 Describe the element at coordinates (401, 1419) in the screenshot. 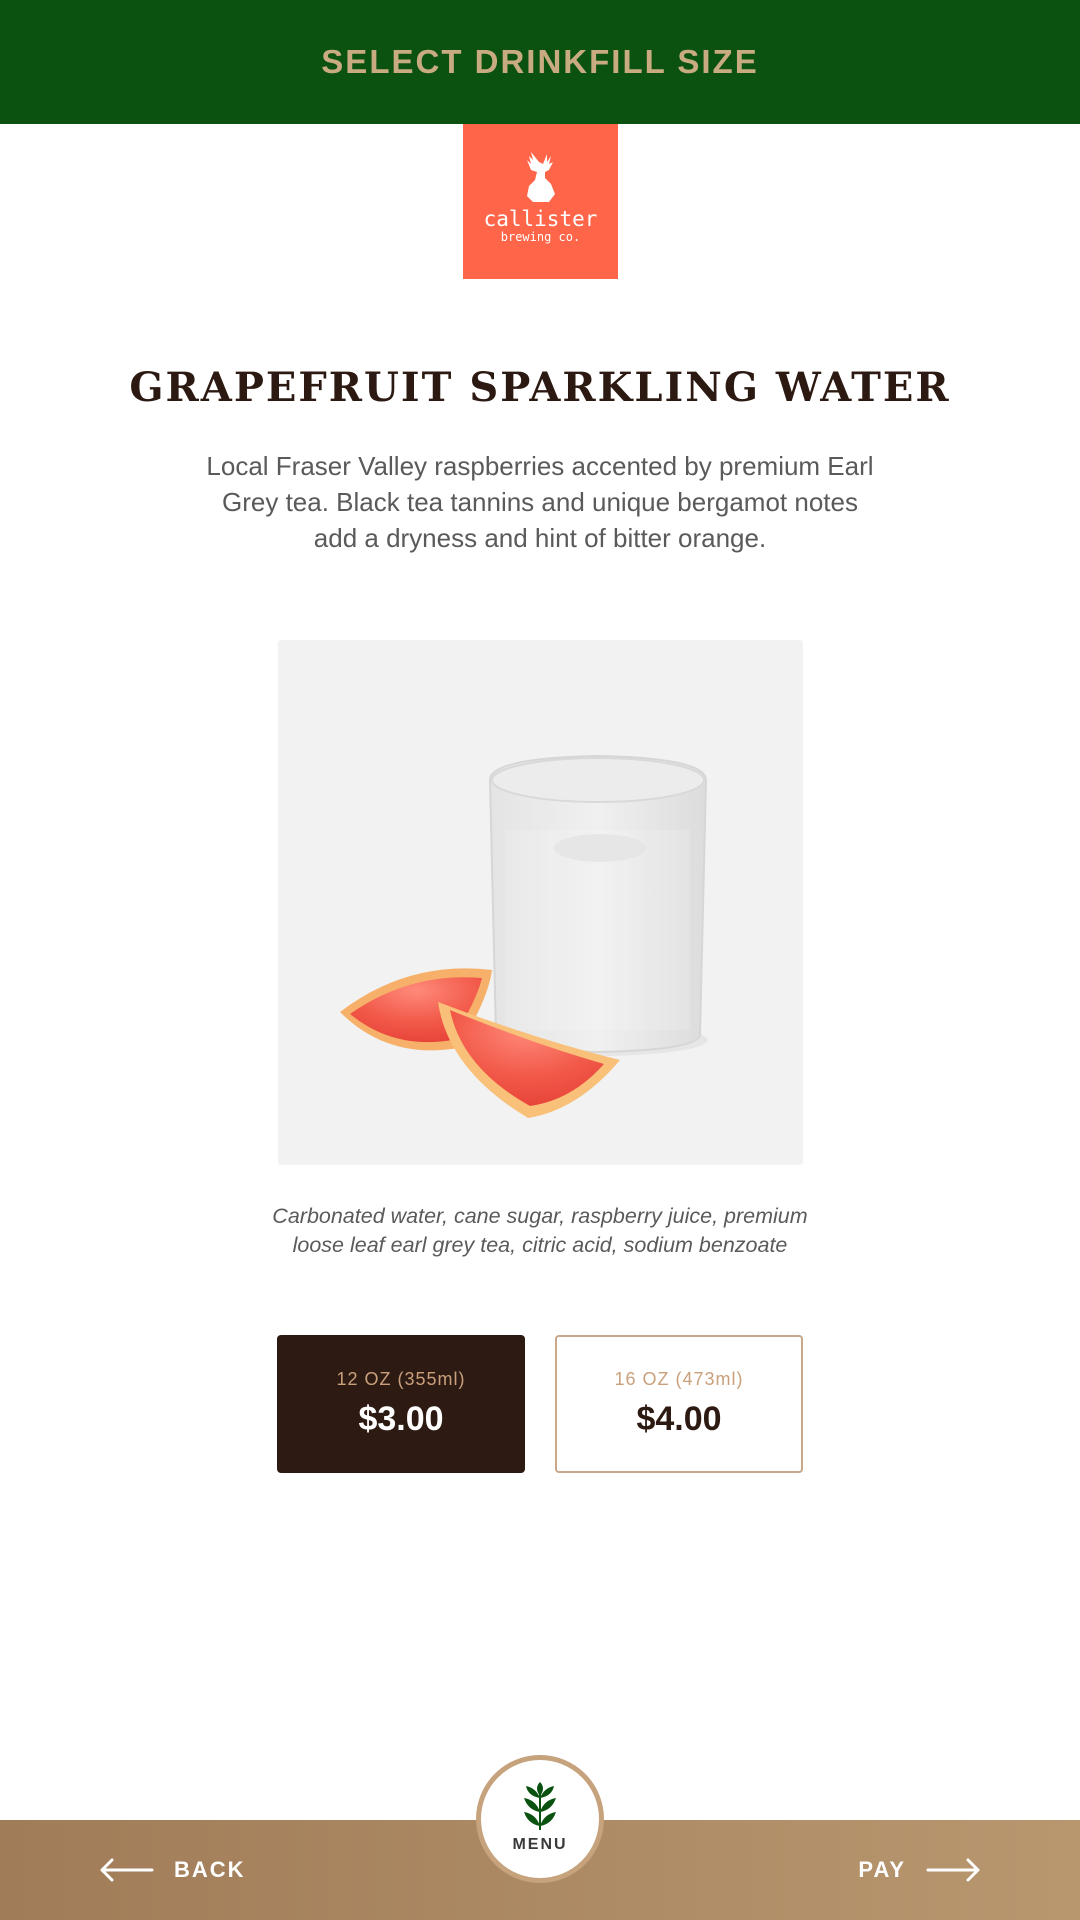

I see `size-price: $3.00` at that location.